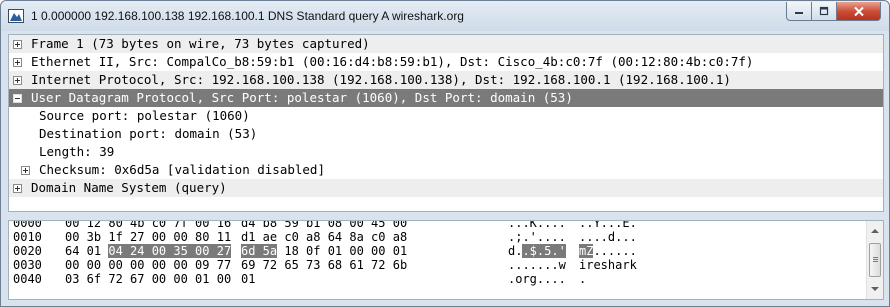 The height and width of the screenshot is (307, 890). I want to click on hex-bytes: 6d 5a 18 0f 01 00 00 01, so click(324, 251).